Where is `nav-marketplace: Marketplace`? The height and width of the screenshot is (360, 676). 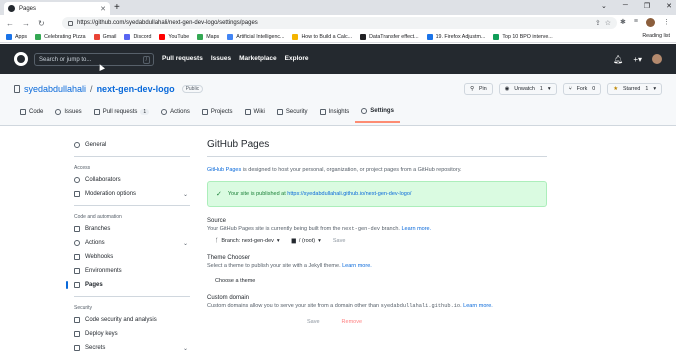
nav-marketplace: Marketplace is located at coordinates (258, 58).